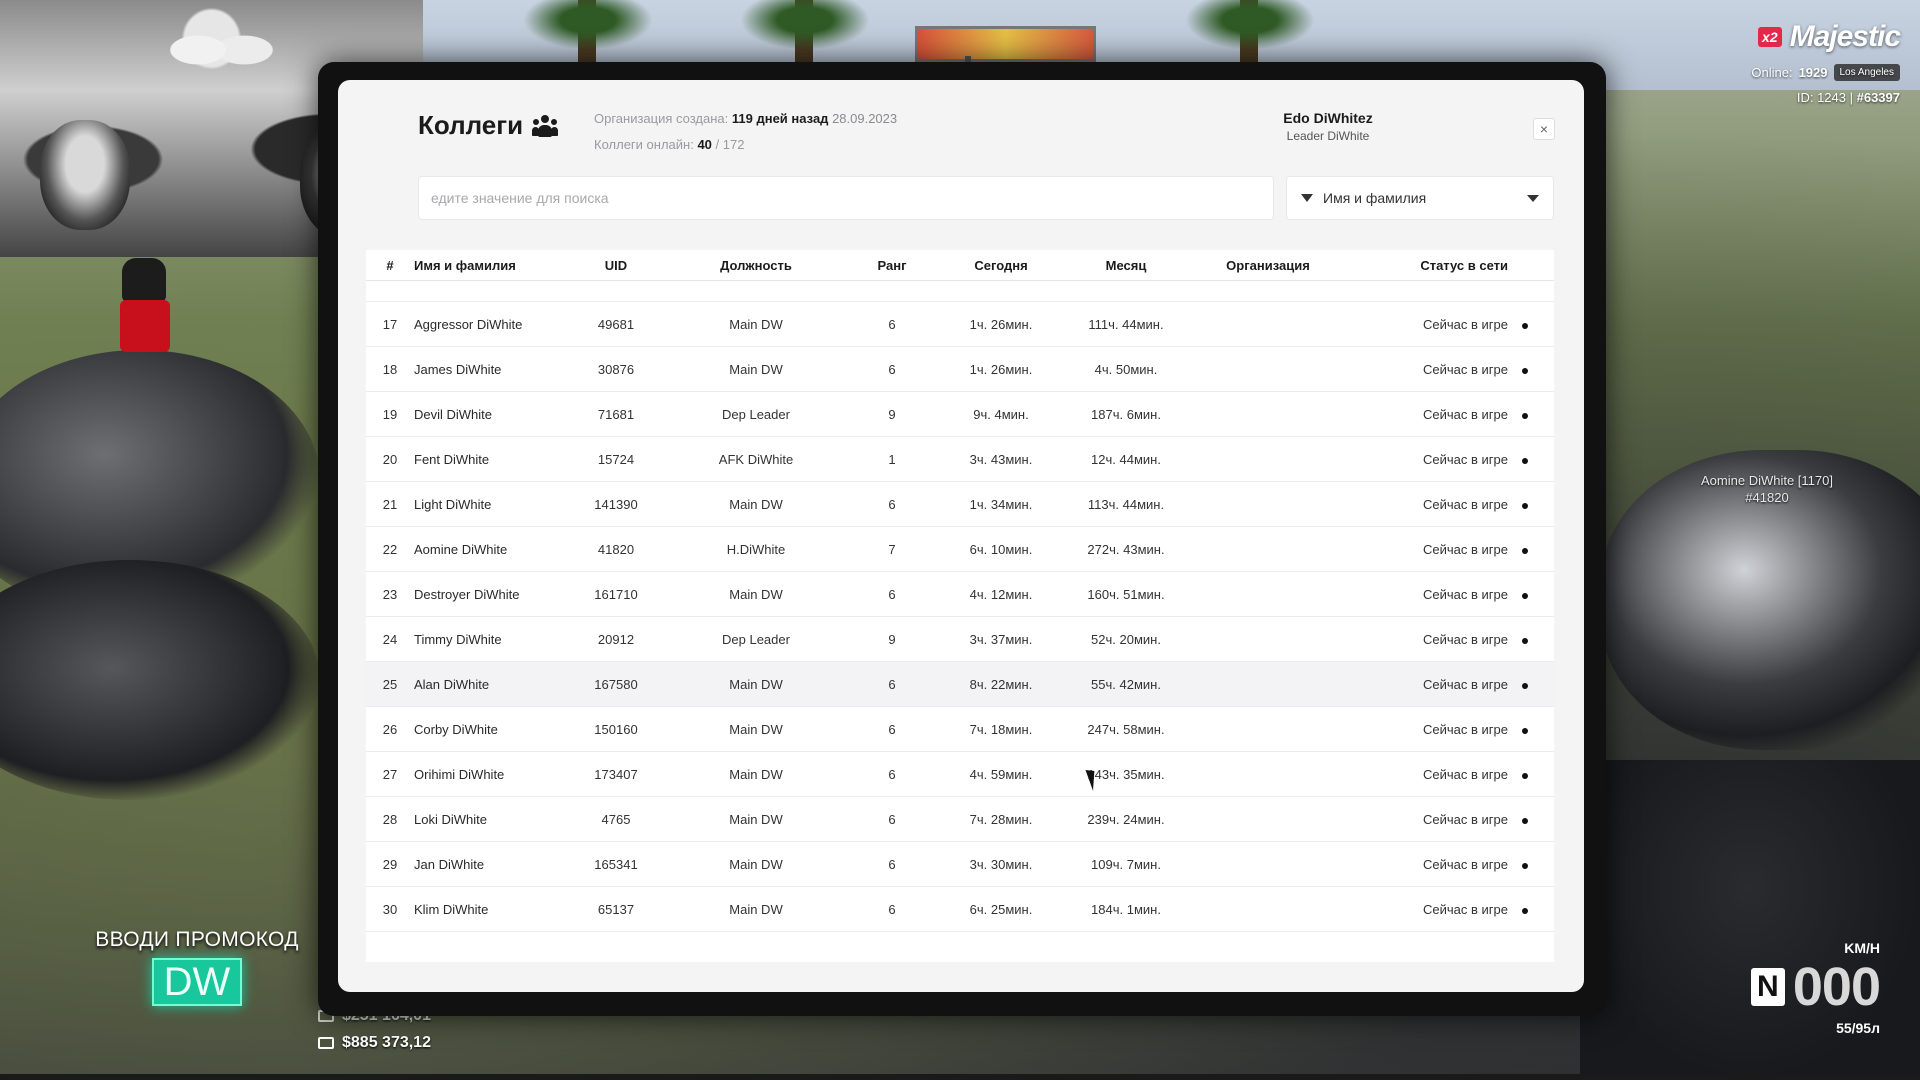 This screenshot has width=1920, height=1080. Describe the element at coordinates (892, 265) in the screenshot. I see `col-header-rank: Ранг` at that location.